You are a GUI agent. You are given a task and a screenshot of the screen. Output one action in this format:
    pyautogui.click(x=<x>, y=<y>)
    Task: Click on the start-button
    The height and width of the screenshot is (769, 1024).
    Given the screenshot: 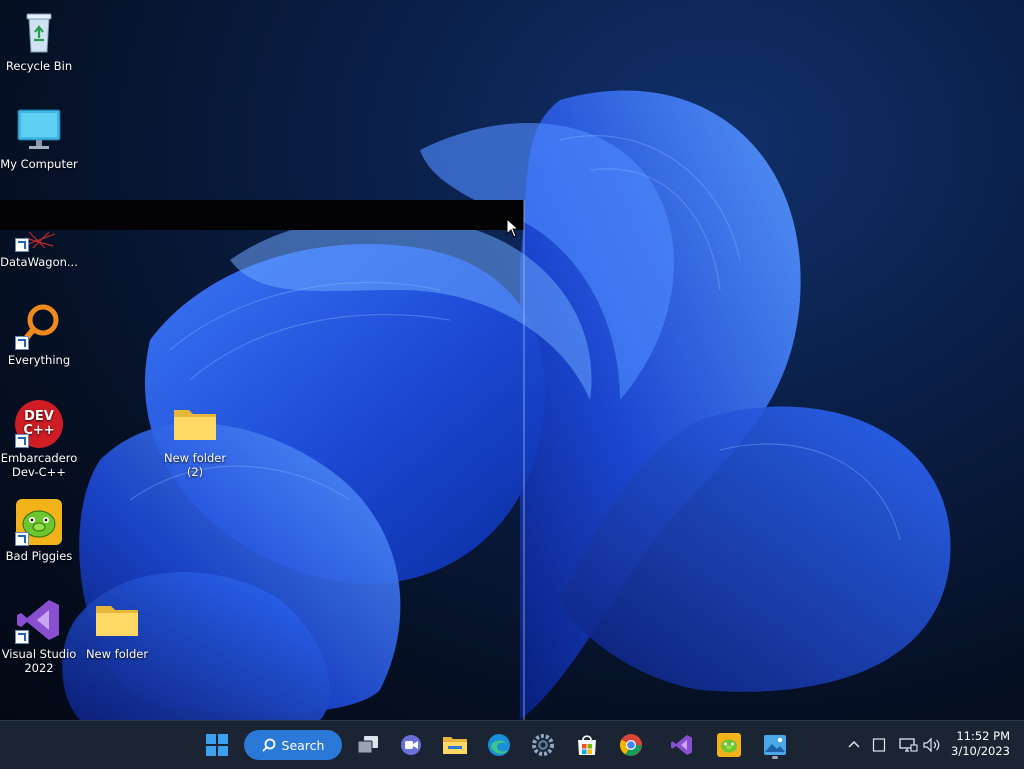 What is the action you would take?
    pyautogui.click(x=217, y=745)
    